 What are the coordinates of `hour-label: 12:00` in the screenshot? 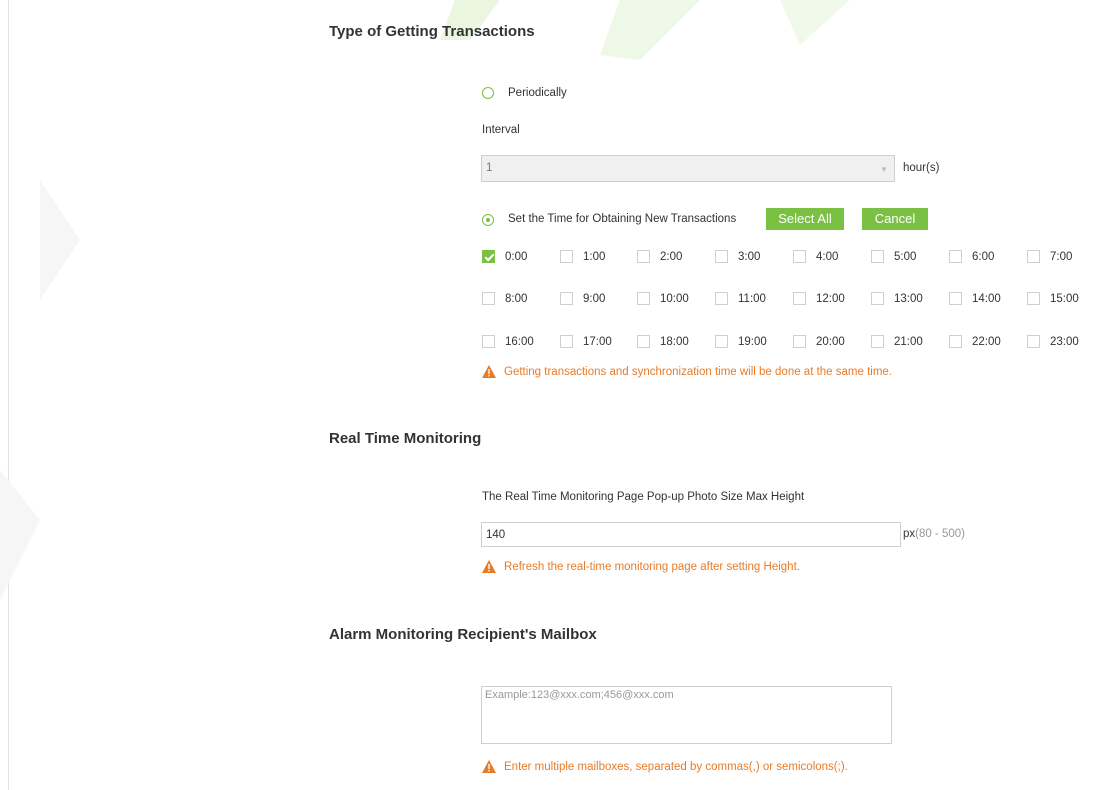 It's located at (830, 298).